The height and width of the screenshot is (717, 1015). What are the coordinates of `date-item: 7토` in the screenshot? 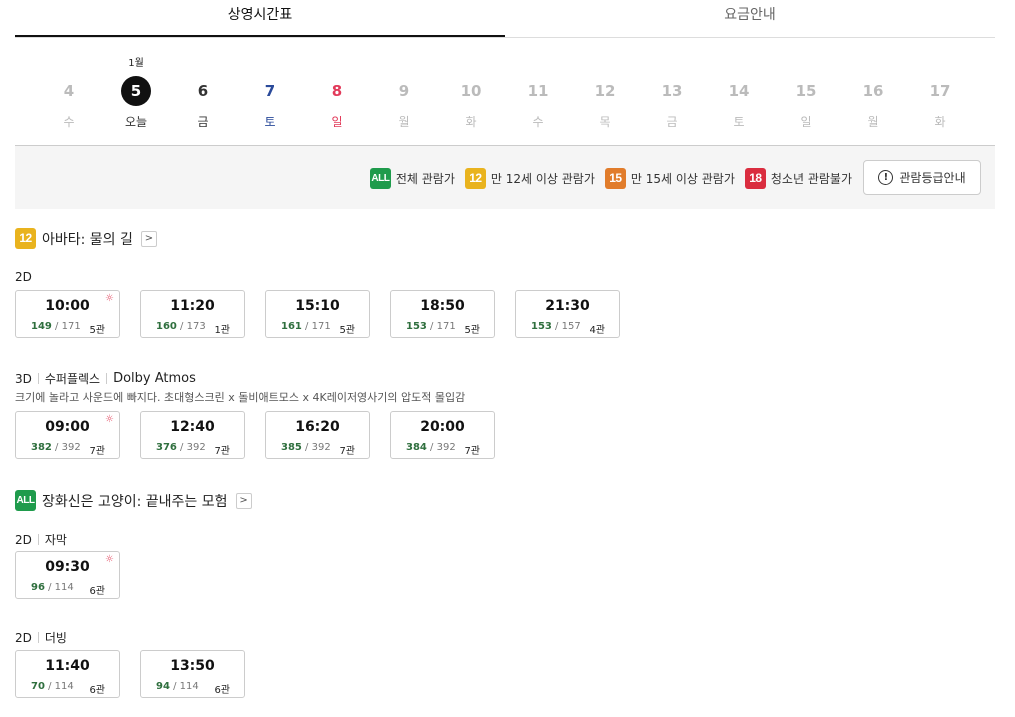 It's located at (270, 93).